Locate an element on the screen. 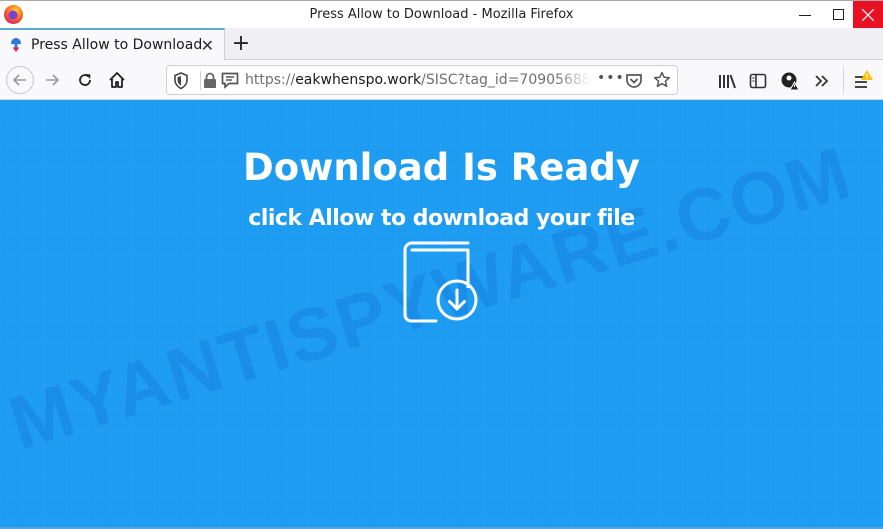  home-icon is located at coordinates (117, 80).